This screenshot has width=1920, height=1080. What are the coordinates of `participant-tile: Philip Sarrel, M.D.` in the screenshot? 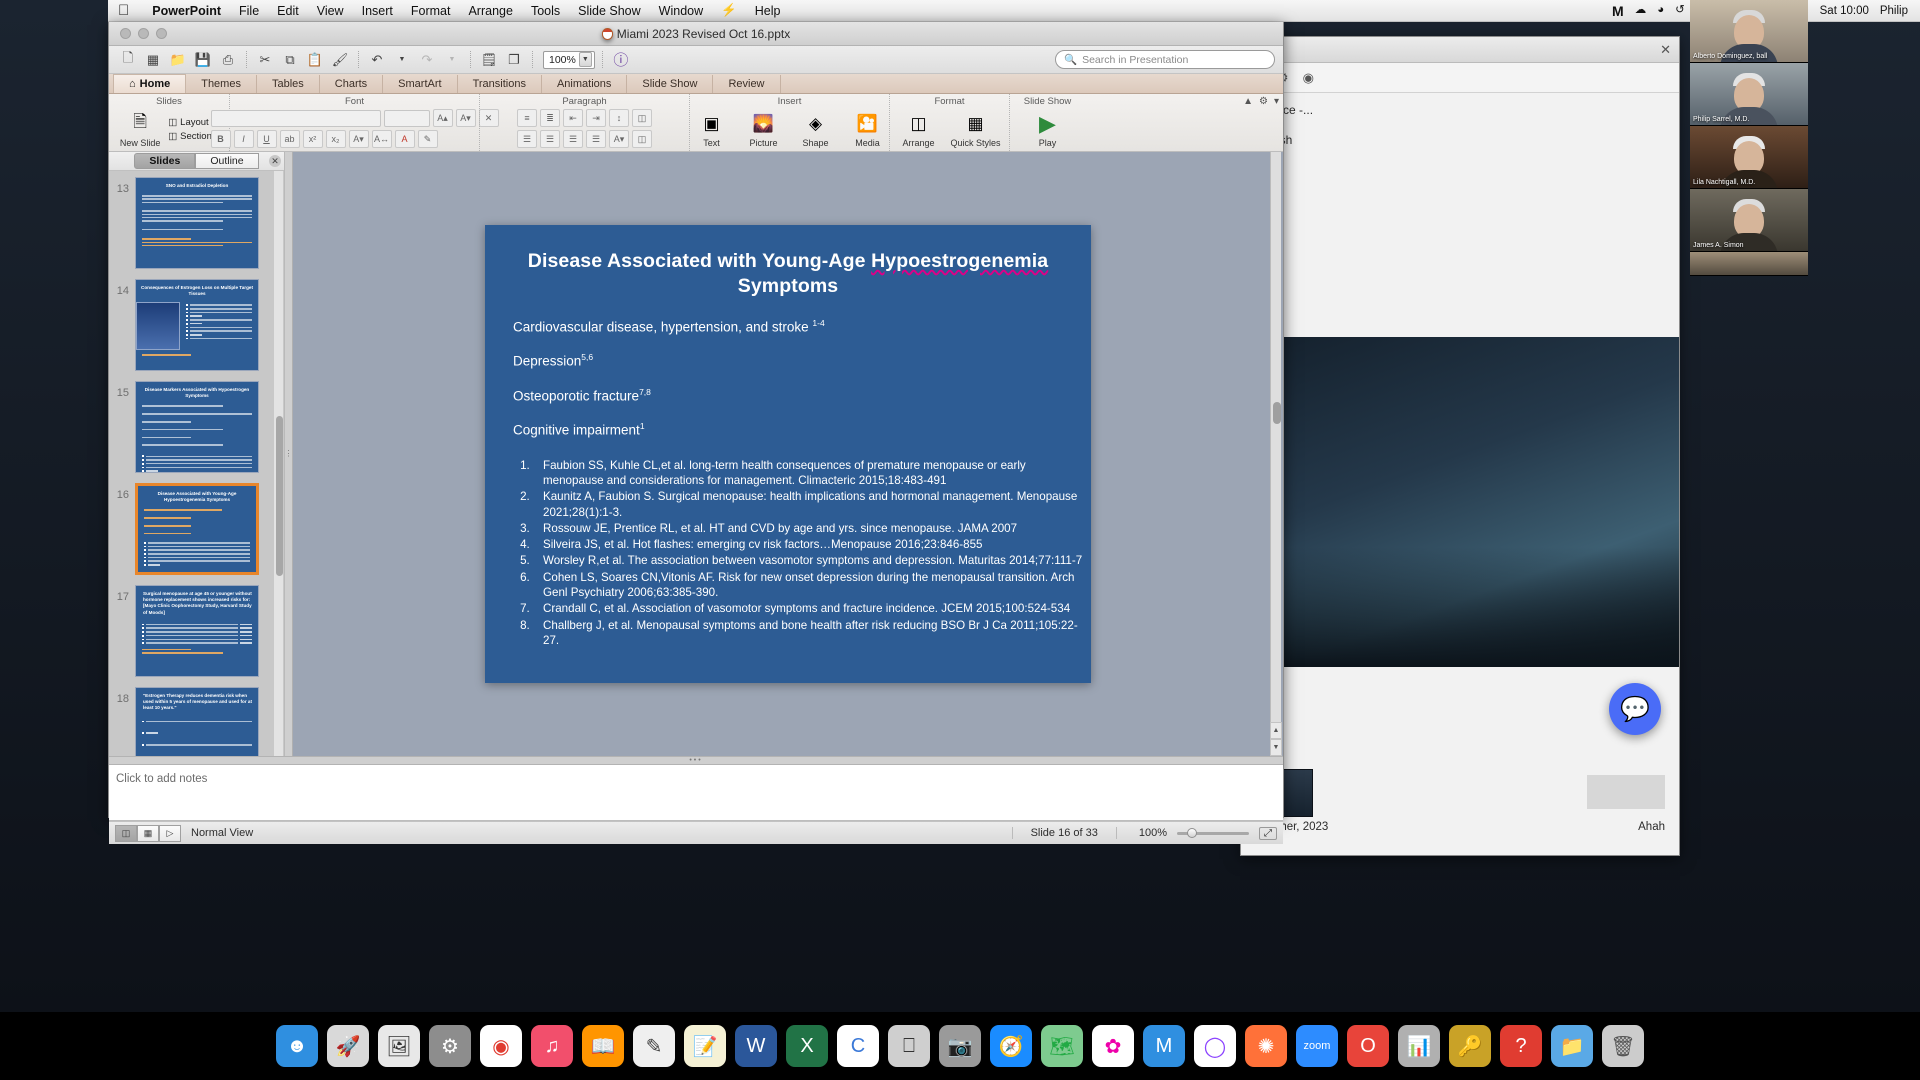 It's located at (1749, 94).